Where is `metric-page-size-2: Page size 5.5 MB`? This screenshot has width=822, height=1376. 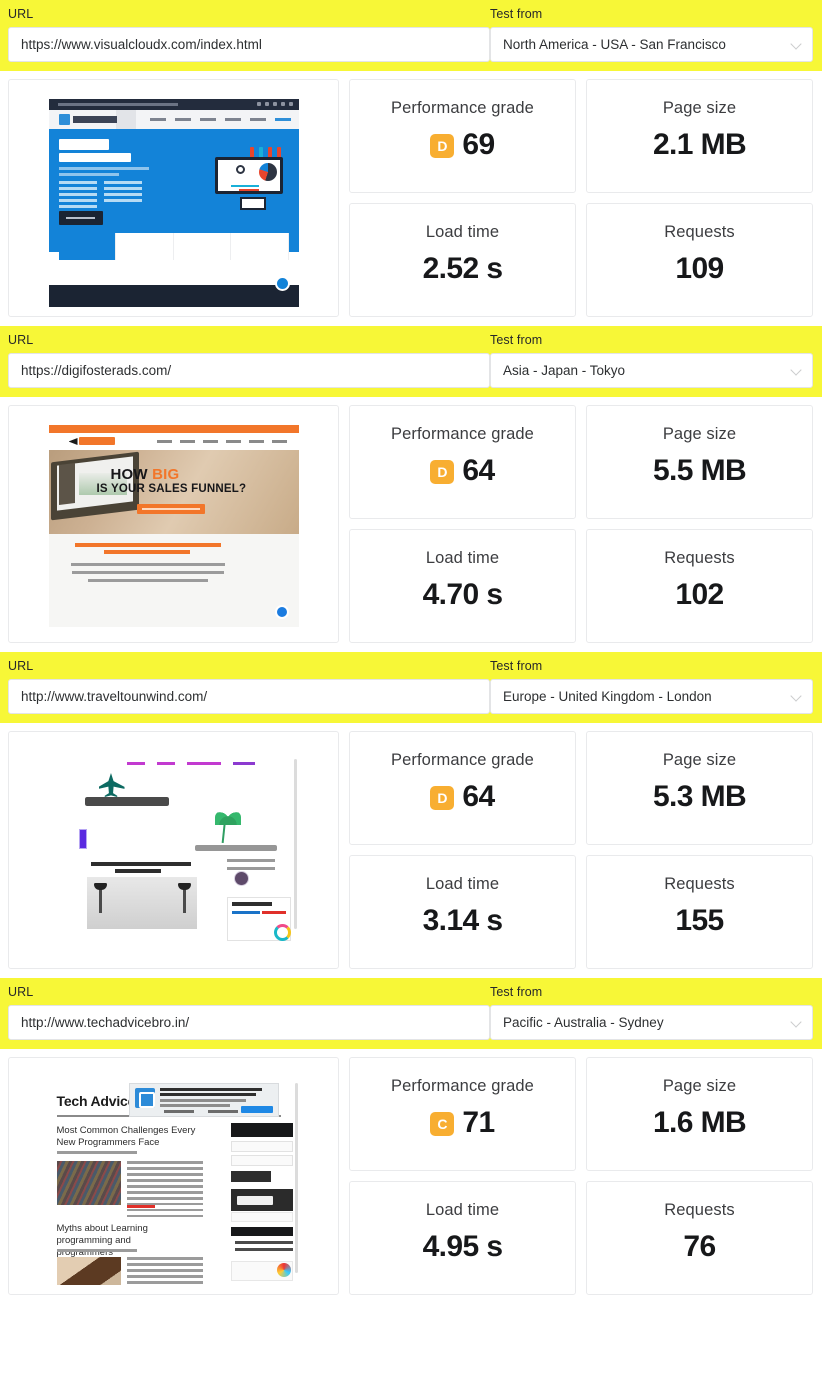 metric-page-size-2: Page size 5.5 MB is located at coordinates (699, 462).